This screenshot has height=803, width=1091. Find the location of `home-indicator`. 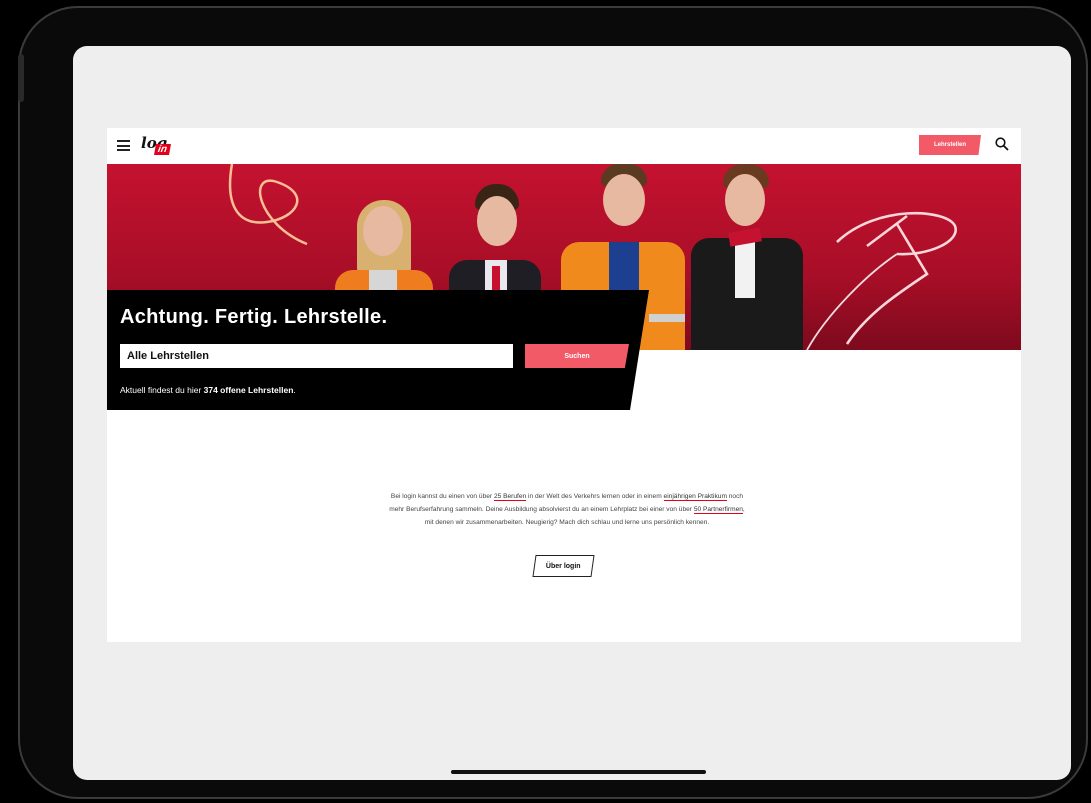

home-indicator is located at coordinates (578, 772).